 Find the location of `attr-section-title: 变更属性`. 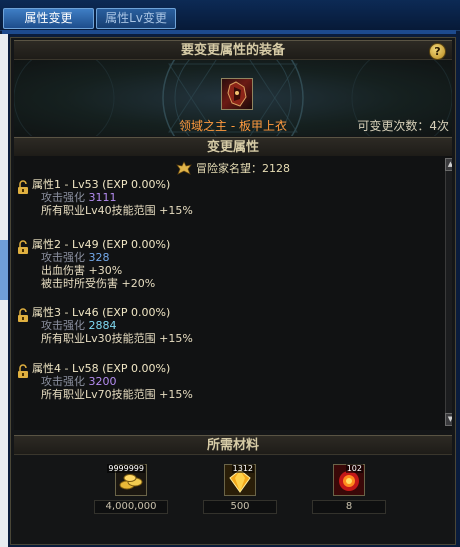

attr-section-title: 变更属性 is located at coordinates (232, 147).